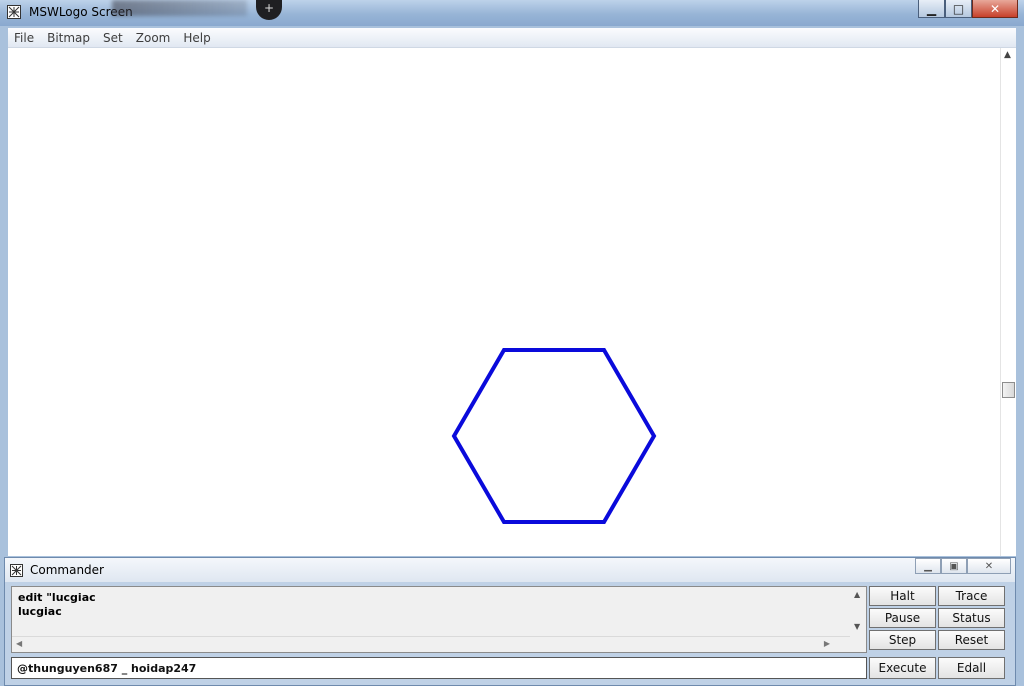 This screenshot has height=686, width=1024. Describe the element at coordinates (512, 38) in the screenshot. I see `menu-bar: File Bitmap Set Zoom Help` at that location.